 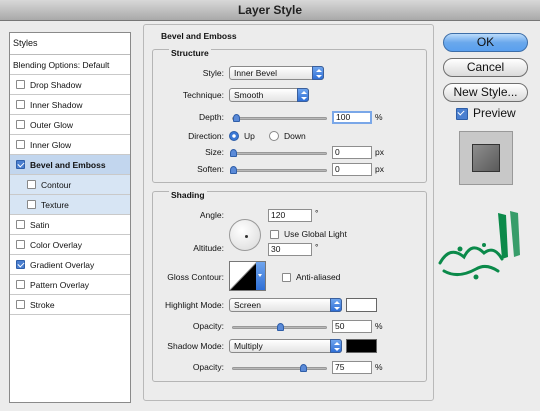 What do you see at coordinates (278, 153) in the screenshot?
I see `size-slider` at bounding box center [278, 153].